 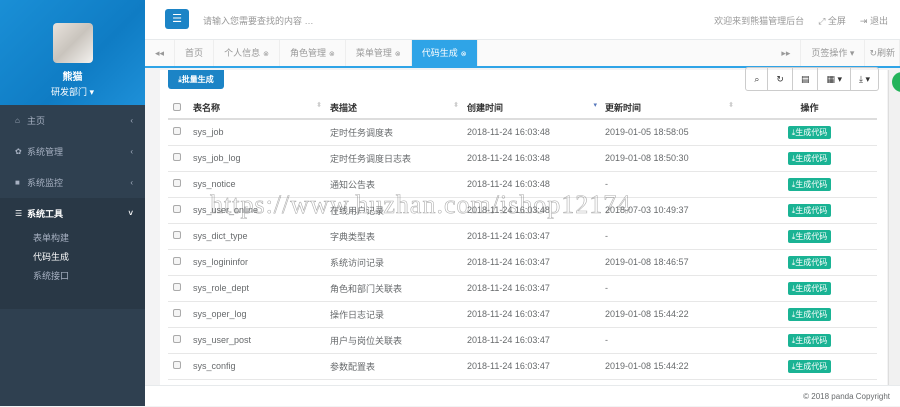 I want to click on table-desc: 操作日志记录, so click(x=398, y=314).